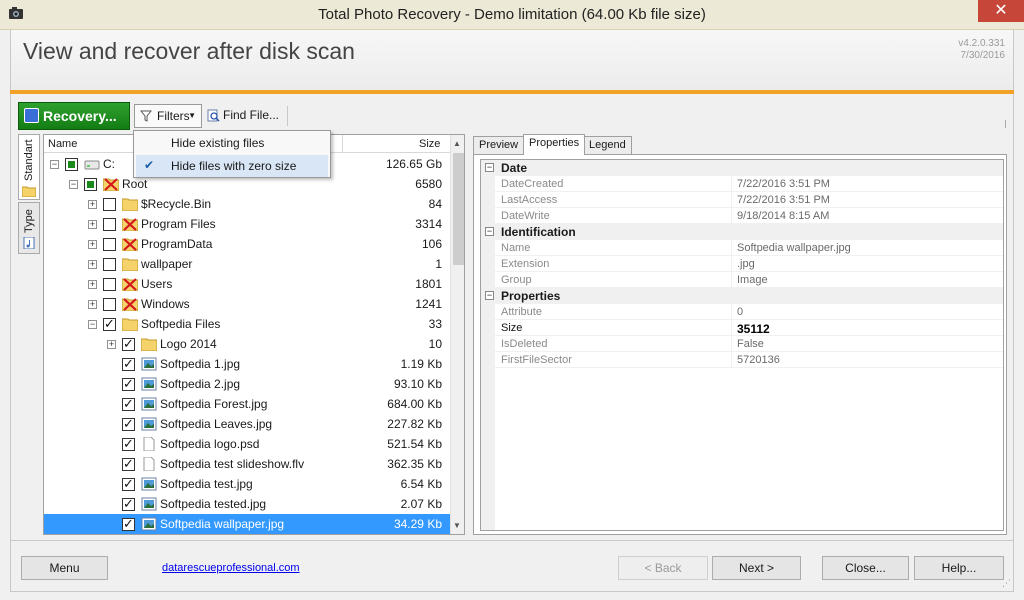 Image resolution: width=1024 pixels, height=600 pixels. What do you see at coordinates (247, 284) in the screenshot?
I see `tree-row: + Users 1801` at bounding box center [247, 284].